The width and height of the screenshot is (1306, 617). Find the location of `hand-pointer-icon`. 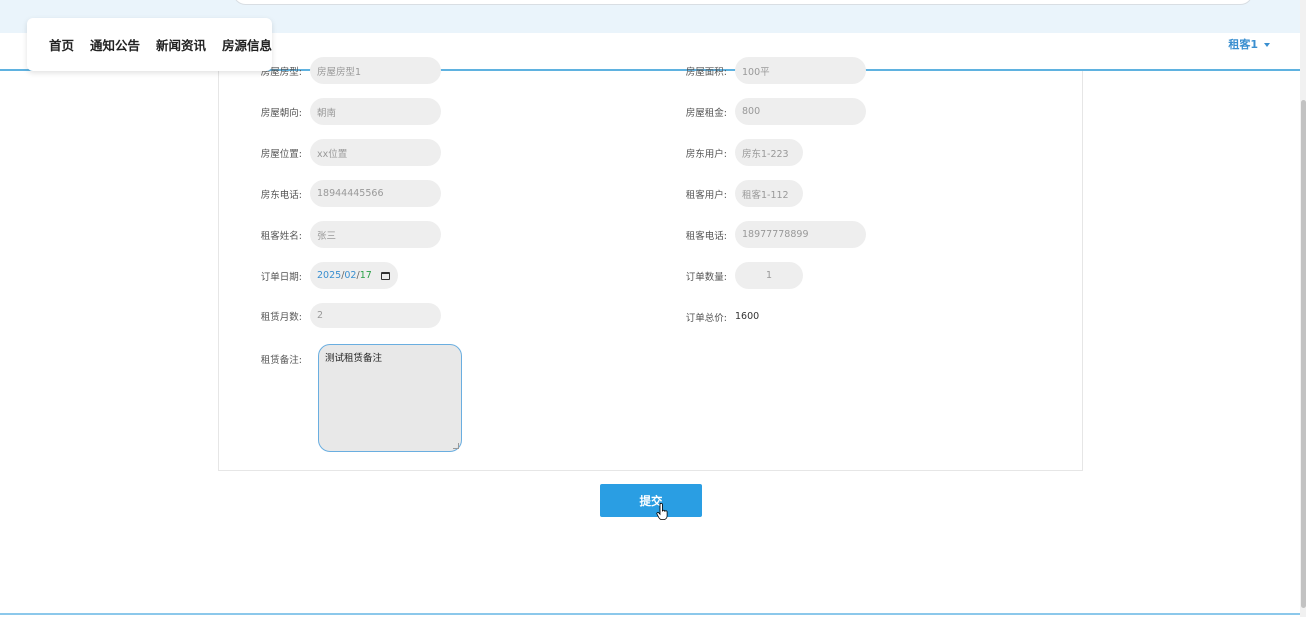

hand-pointer-icon is located at coordinates (662, 511).